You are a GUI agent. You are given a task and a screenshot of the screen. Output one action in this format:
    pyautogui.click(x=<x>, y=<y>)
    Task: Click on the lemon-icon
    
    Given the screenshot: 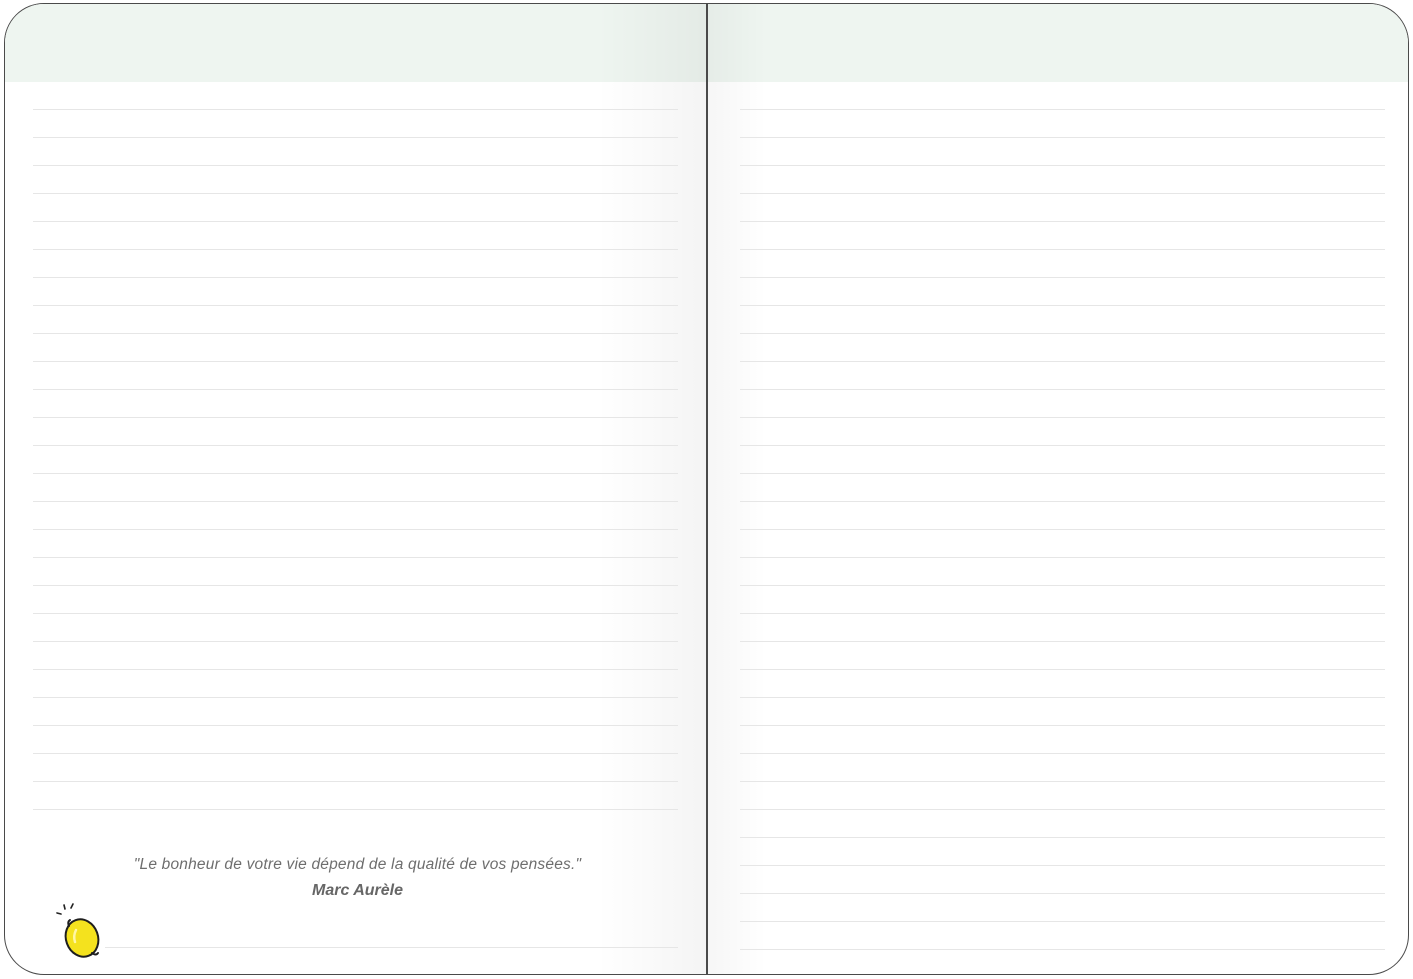 What is the action you would take?
    pyautogui.click(x=78, y=930)
    